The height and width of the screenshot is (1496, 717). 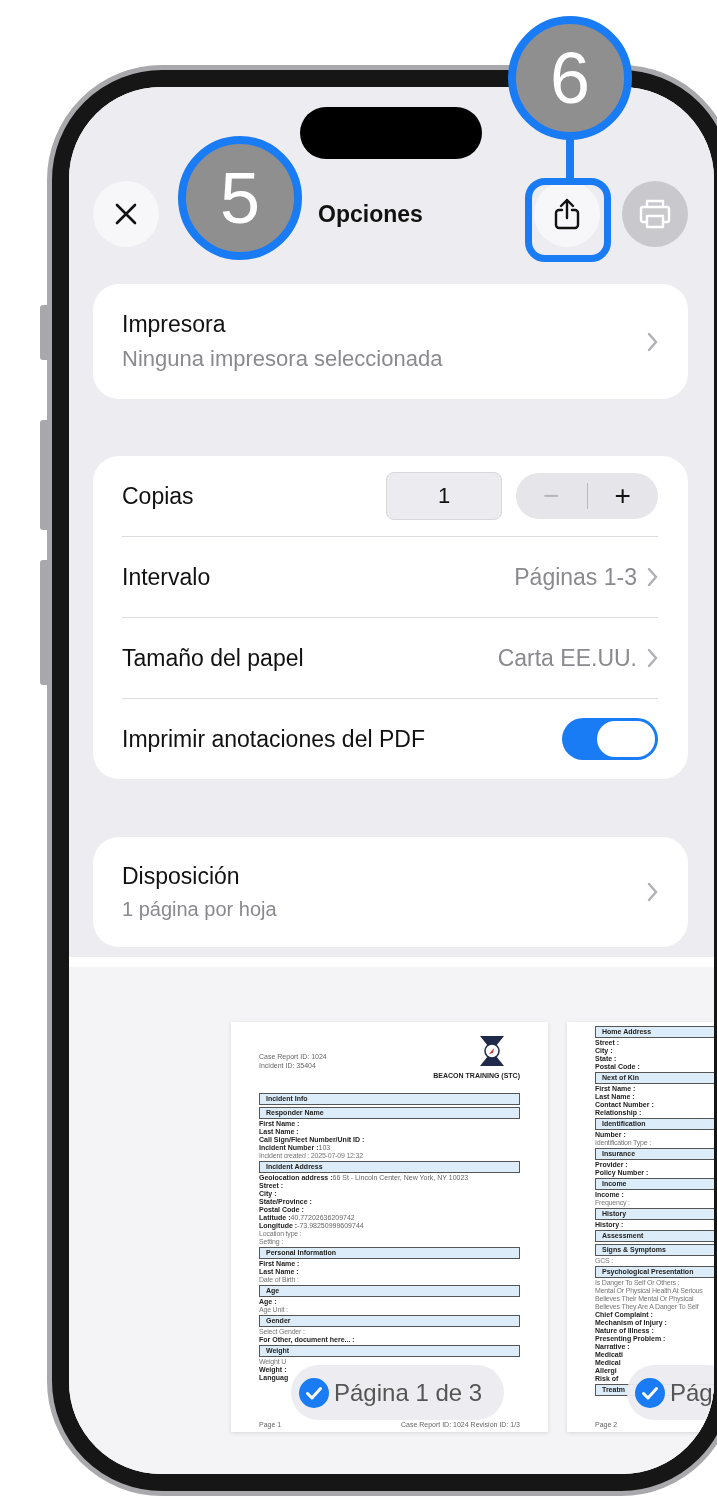 What do you see at coordinates (167, 577) in the screenshot?
I see `setting-label: Intervalo` at bounding box center [167, 577].